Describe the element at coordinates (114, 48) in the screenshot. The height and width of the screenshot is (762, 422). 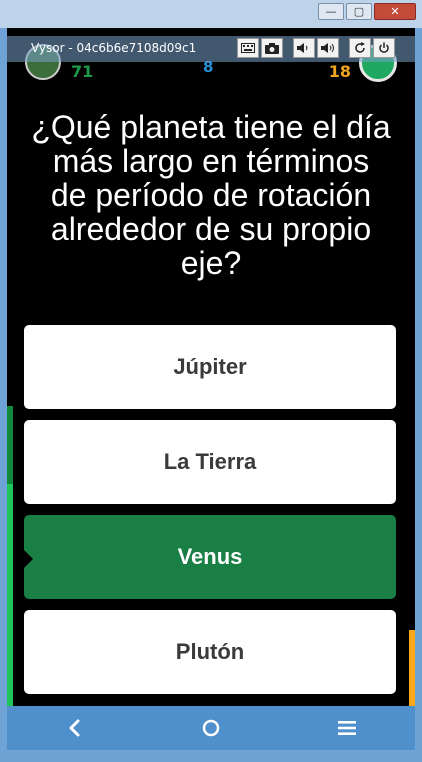
I see `vysor-title: Vysor - 04c6b6e7108d09c1` at that location.